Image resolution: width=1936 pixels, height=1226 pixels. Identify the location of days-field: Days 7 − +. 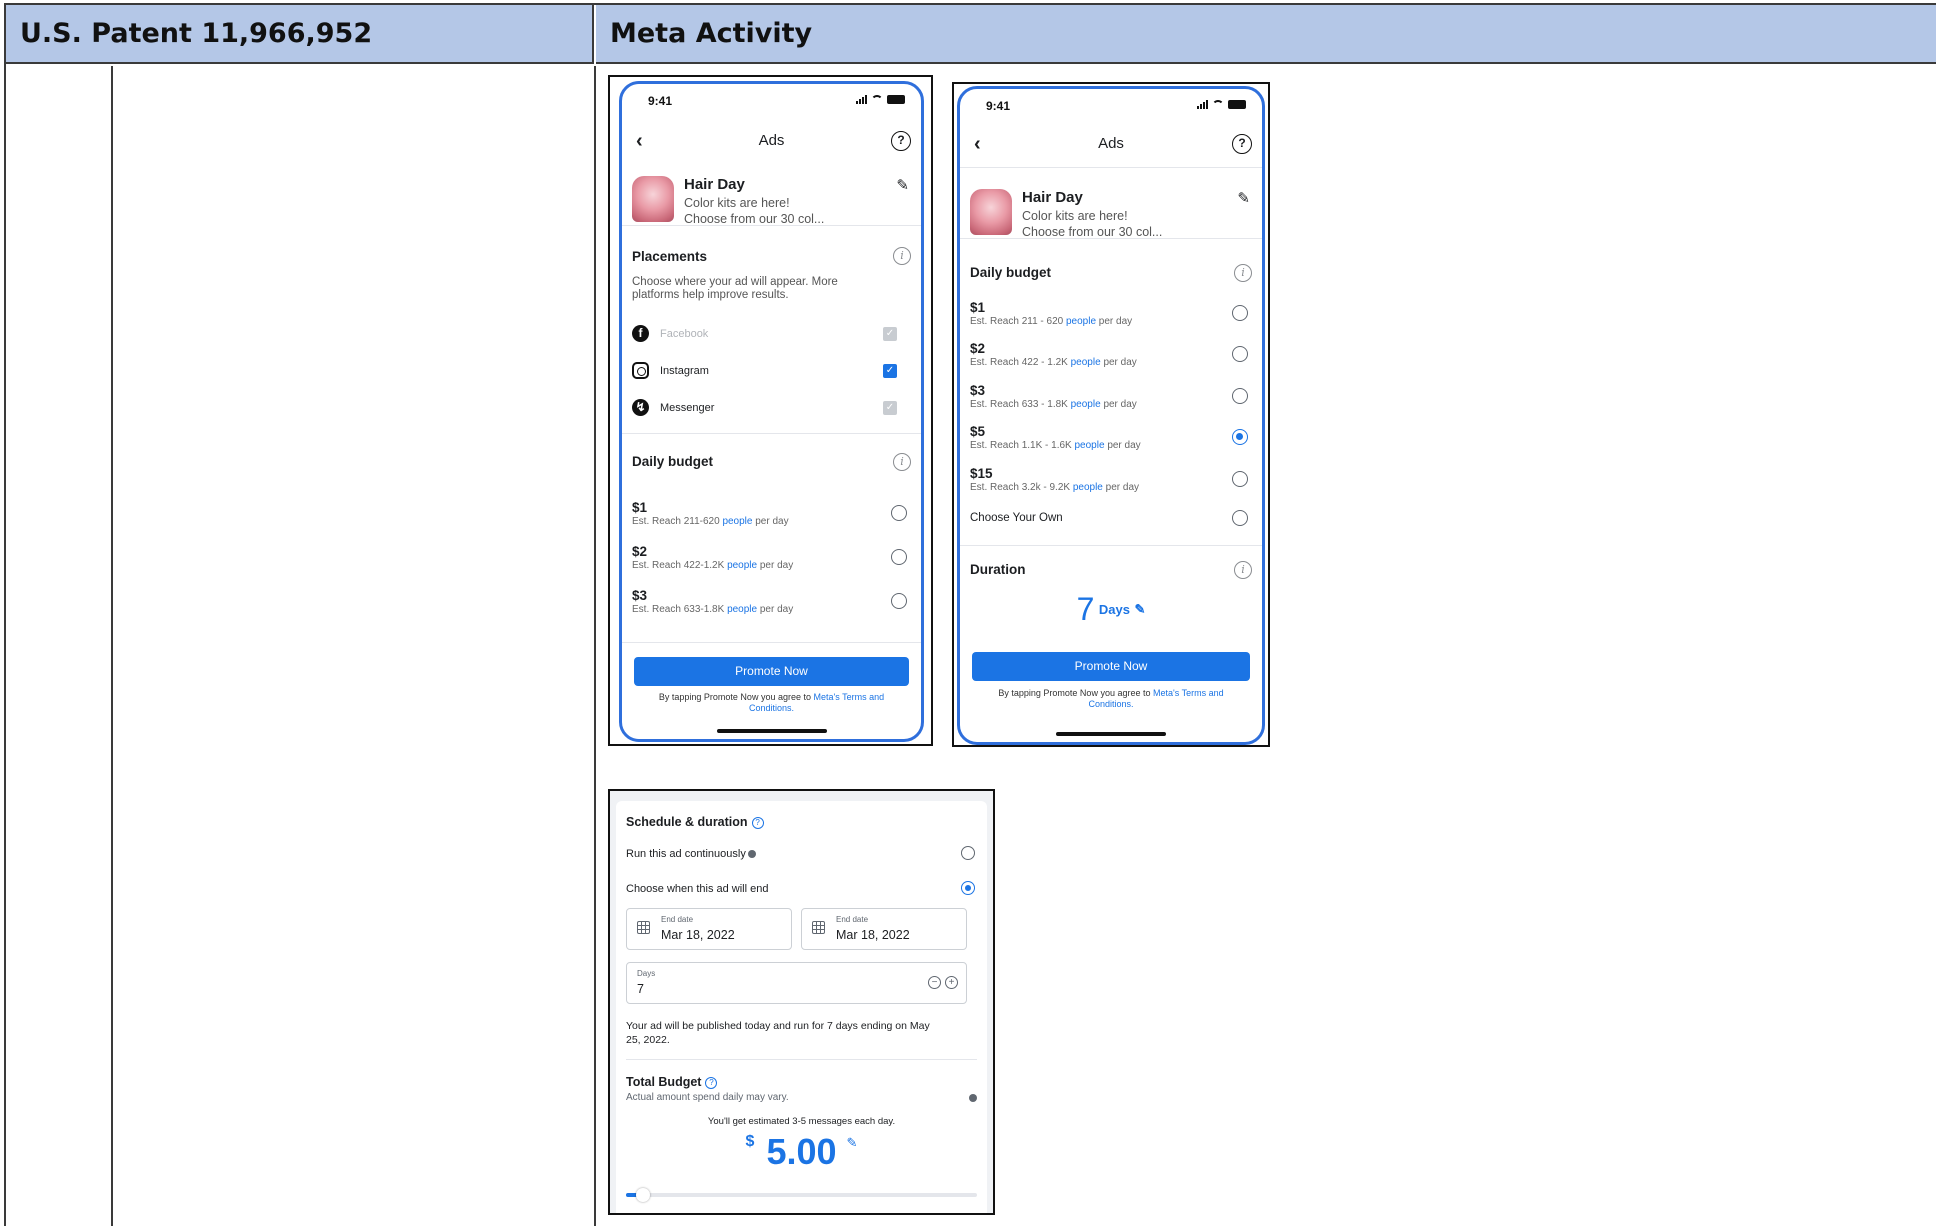
(796, 983).